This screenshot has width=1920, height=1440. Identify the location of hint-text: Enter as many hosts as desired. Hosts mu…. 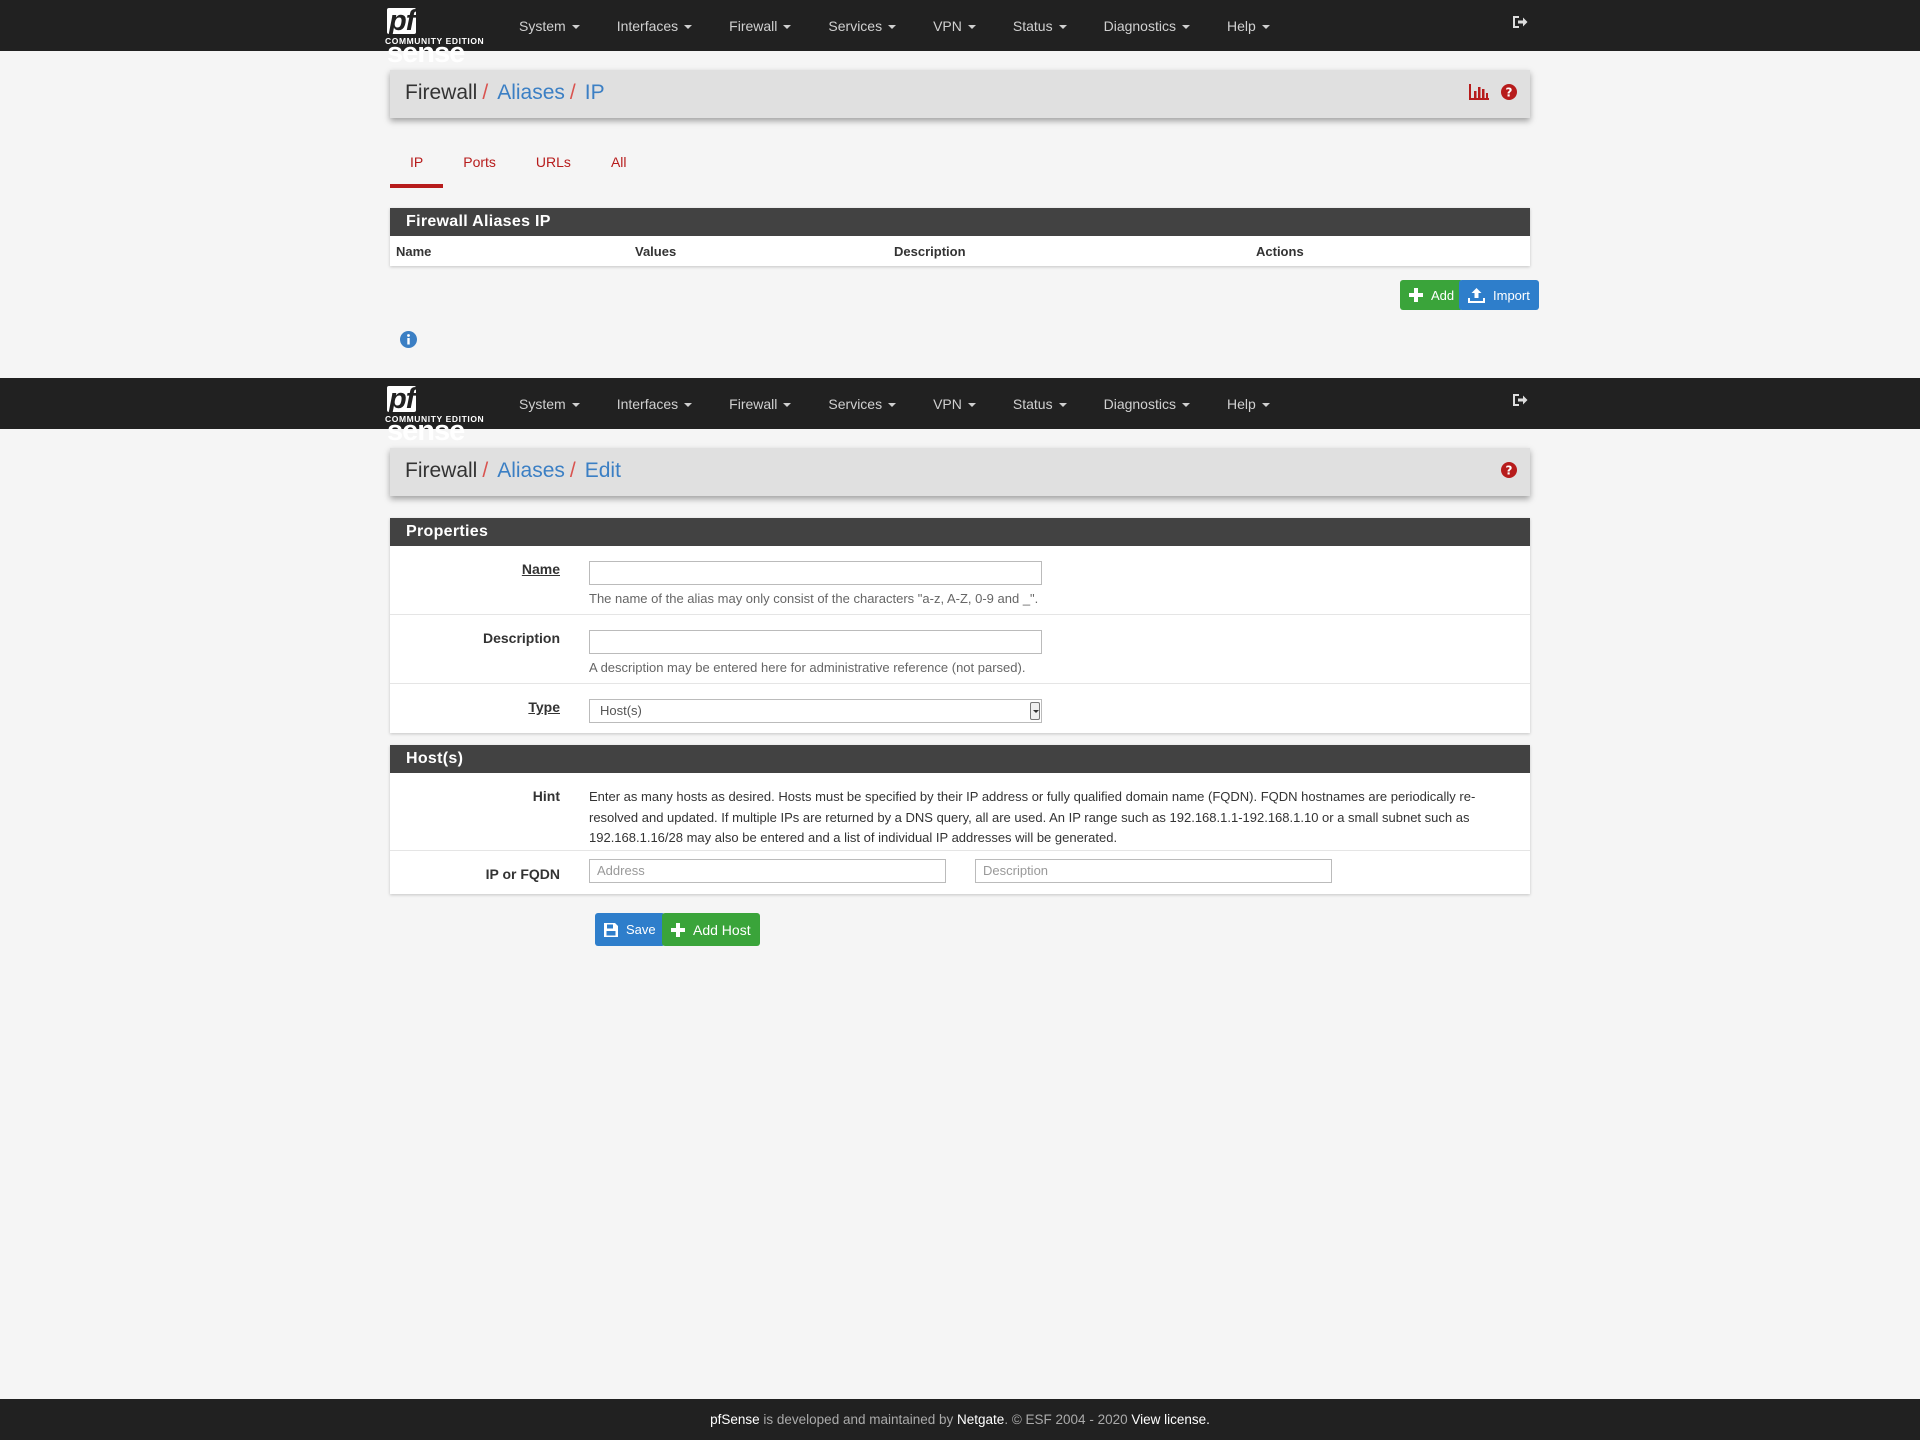
(1032, 817).